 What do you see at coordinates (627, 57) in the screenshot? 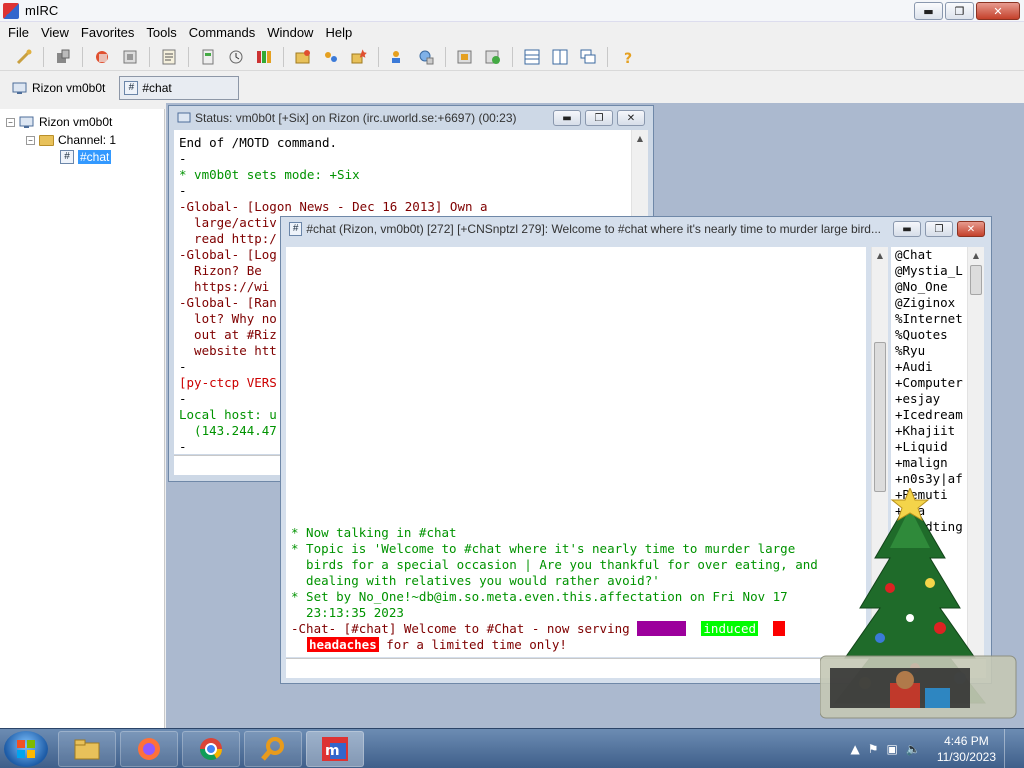
I see `help-icon: ?` at bounding box center [627, 57].